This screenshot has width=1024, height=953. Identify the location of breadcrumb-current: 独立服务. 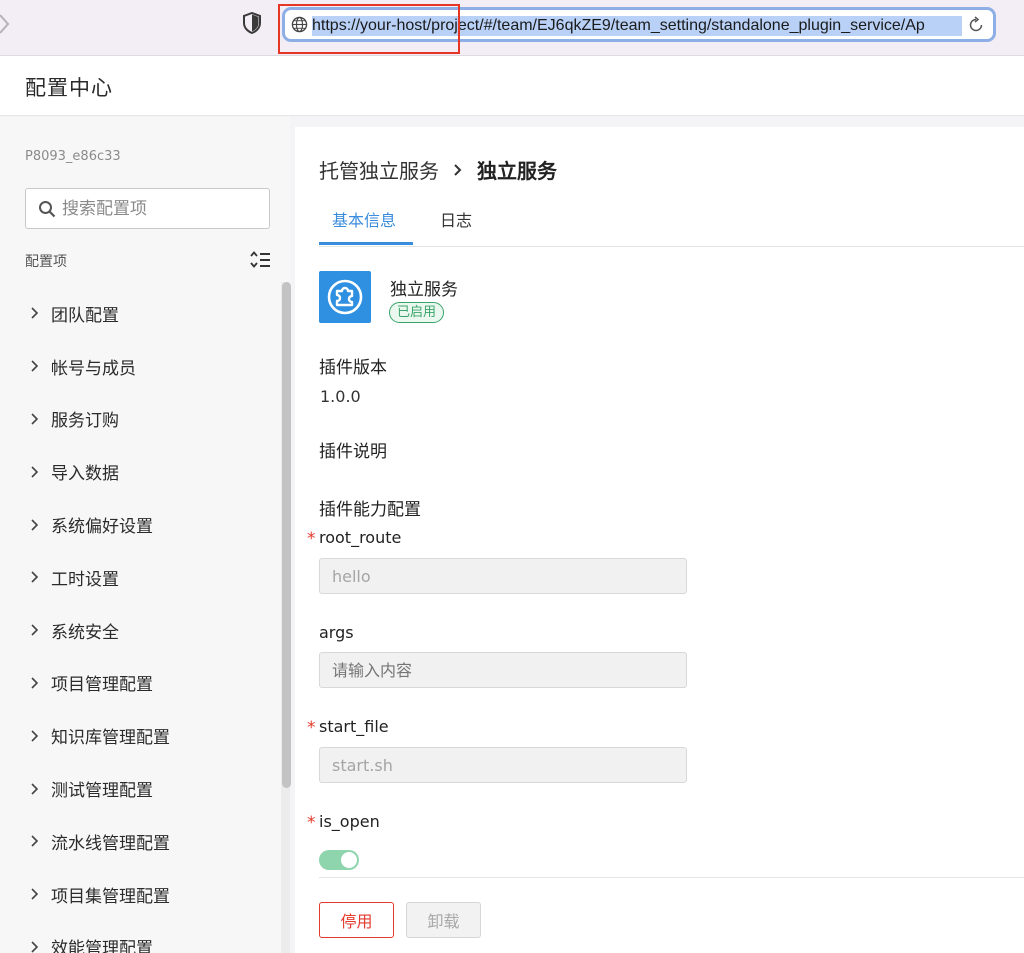
(517, 171).